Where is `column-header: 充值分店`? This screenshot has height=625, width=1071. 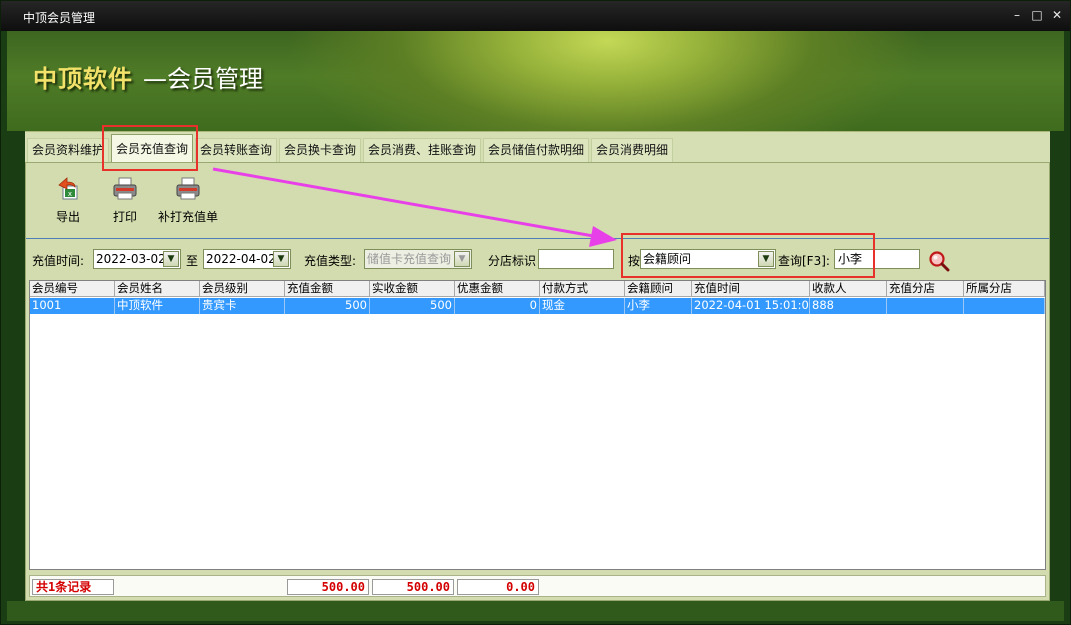 column-header: 充值分店 is located at coordinates (925, 289).